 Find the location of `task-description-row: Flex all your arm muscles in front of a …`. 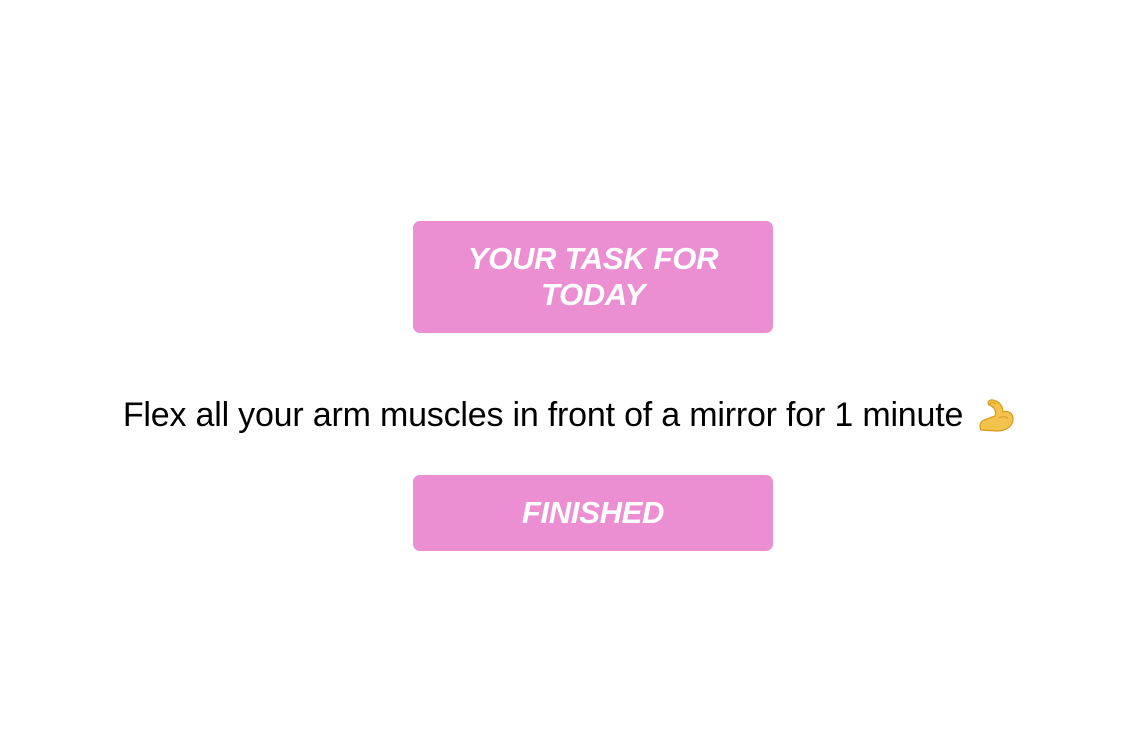

task-description-row: Flex all your arm muscles in front of a … is located at coordinates (570, 415).